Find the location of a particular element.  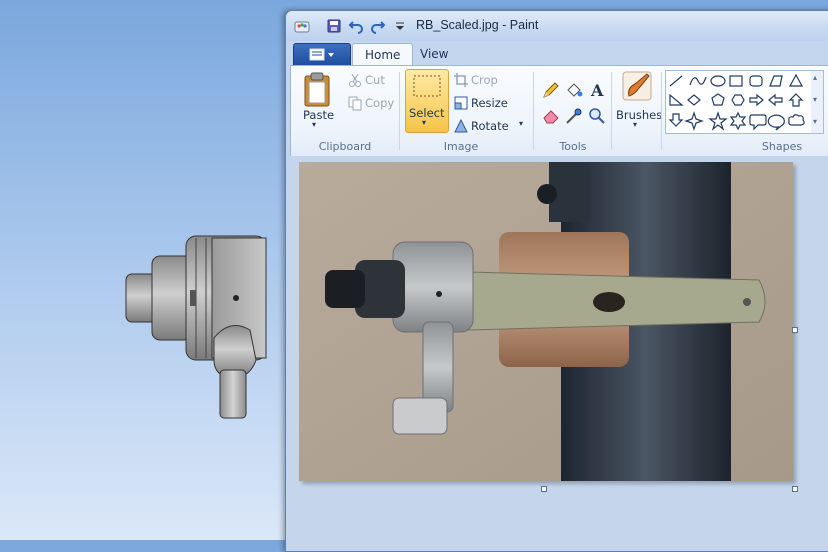

tab-home: Home is located at coordinates (383, 54).